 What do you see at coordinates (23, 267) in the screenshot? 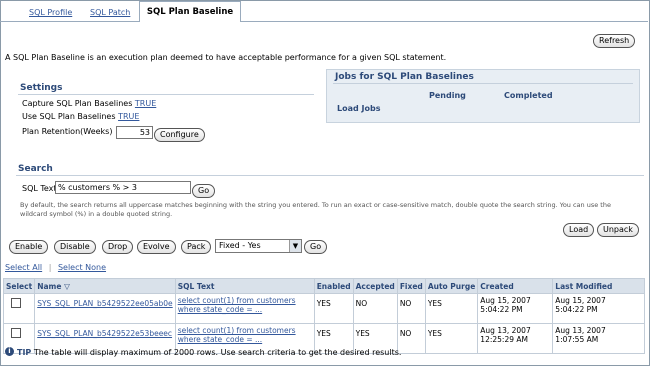
I see `select-all-link: Select All` at bounding box center [23, 267].